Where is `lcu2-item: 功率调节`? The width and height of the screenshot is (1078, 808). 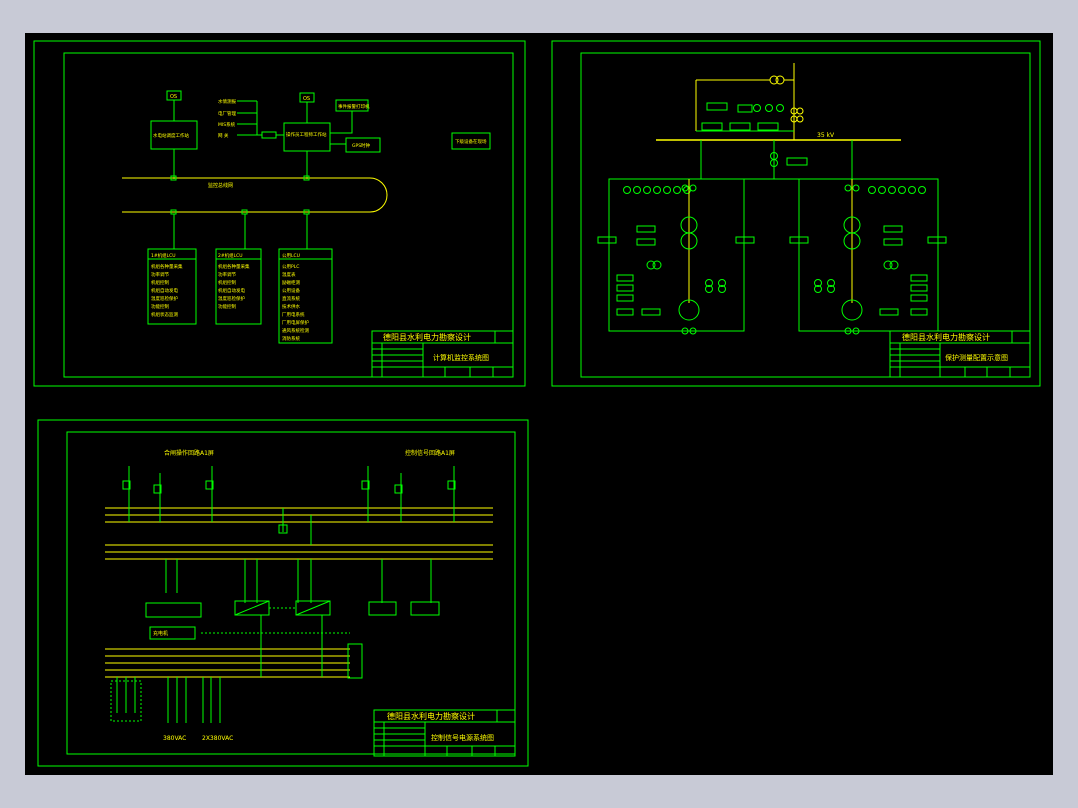
lcu2-item: 功率调节 is located at coordinates (227, 274).